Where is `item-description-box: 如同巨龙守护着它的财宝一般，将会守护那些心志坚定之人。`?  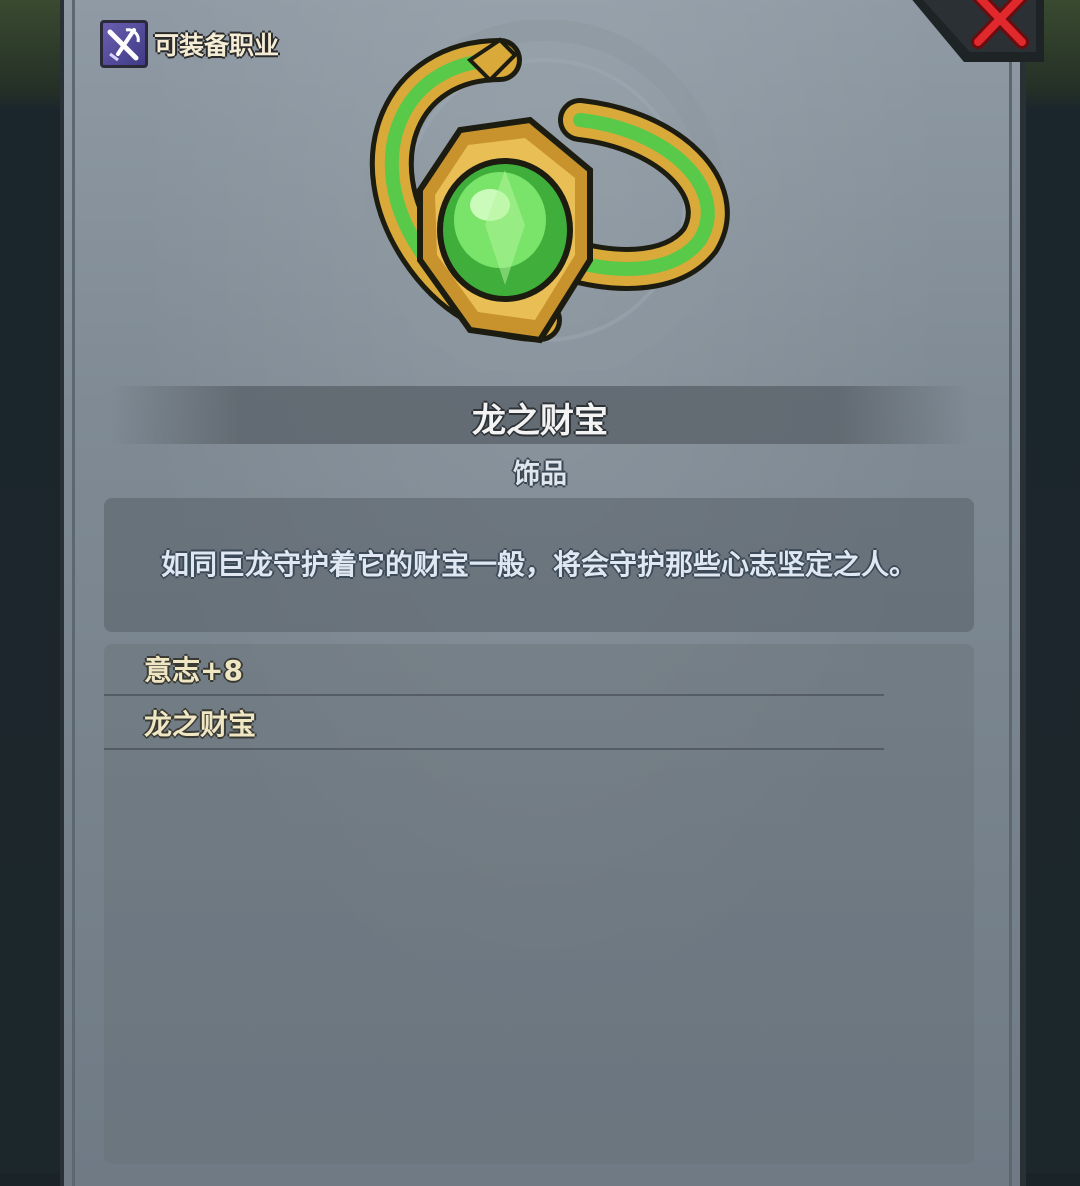
item-description-box: 如同巨龙守护着它的财宝一般，将会守护那些心志坚定之人。 is located at coordinates (539, 565).